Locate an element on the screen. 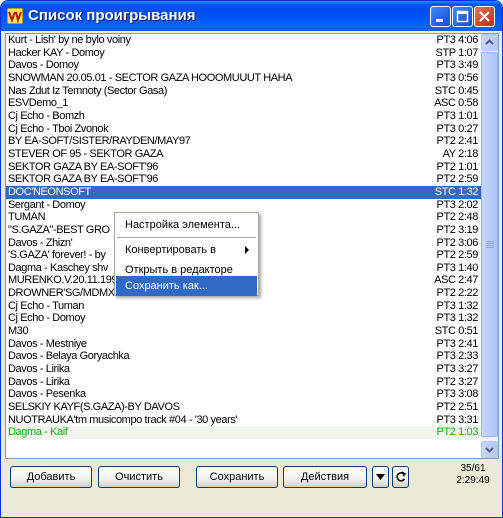  status-counter: 35/61 2:29:49 is located at coordinates (473, 475).